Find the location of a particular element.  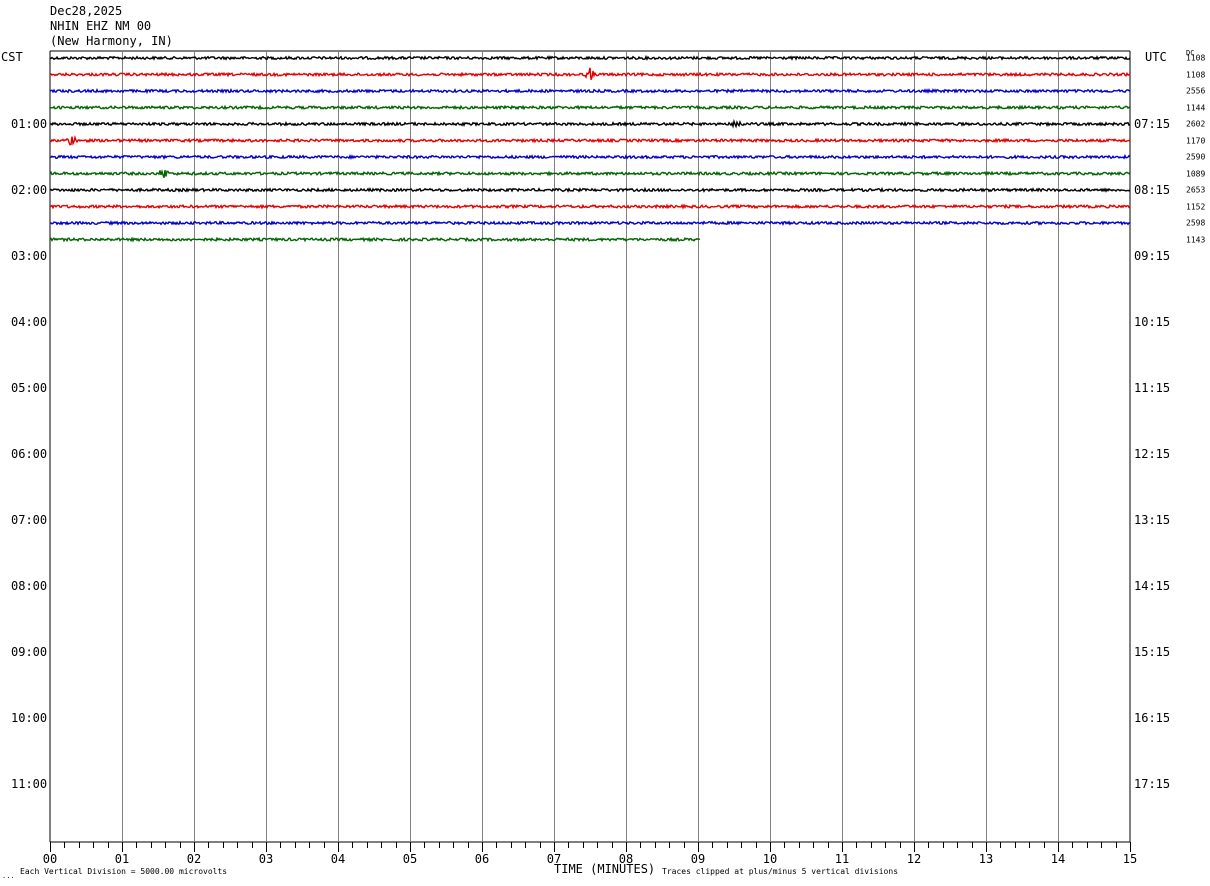

utc-hour-label: 15:15 is located at coordinates (1152, 652).